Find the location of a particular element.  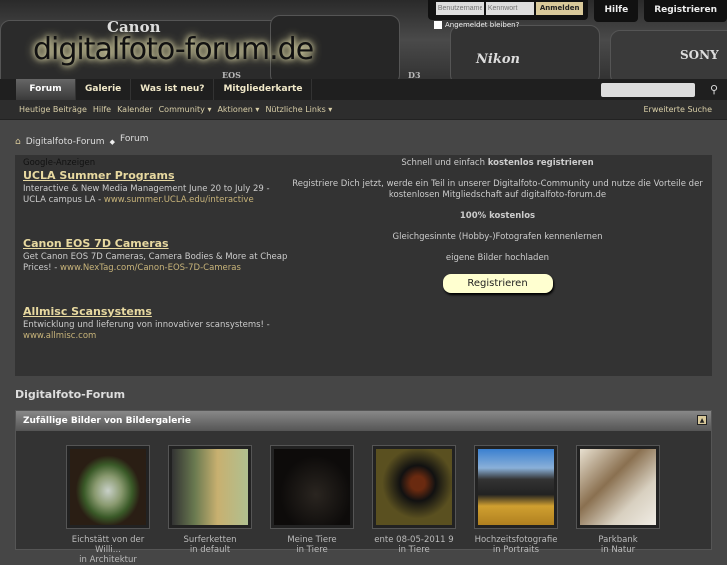

ad-title: UCLA Summer Programs is located at coordinates (155, 175).